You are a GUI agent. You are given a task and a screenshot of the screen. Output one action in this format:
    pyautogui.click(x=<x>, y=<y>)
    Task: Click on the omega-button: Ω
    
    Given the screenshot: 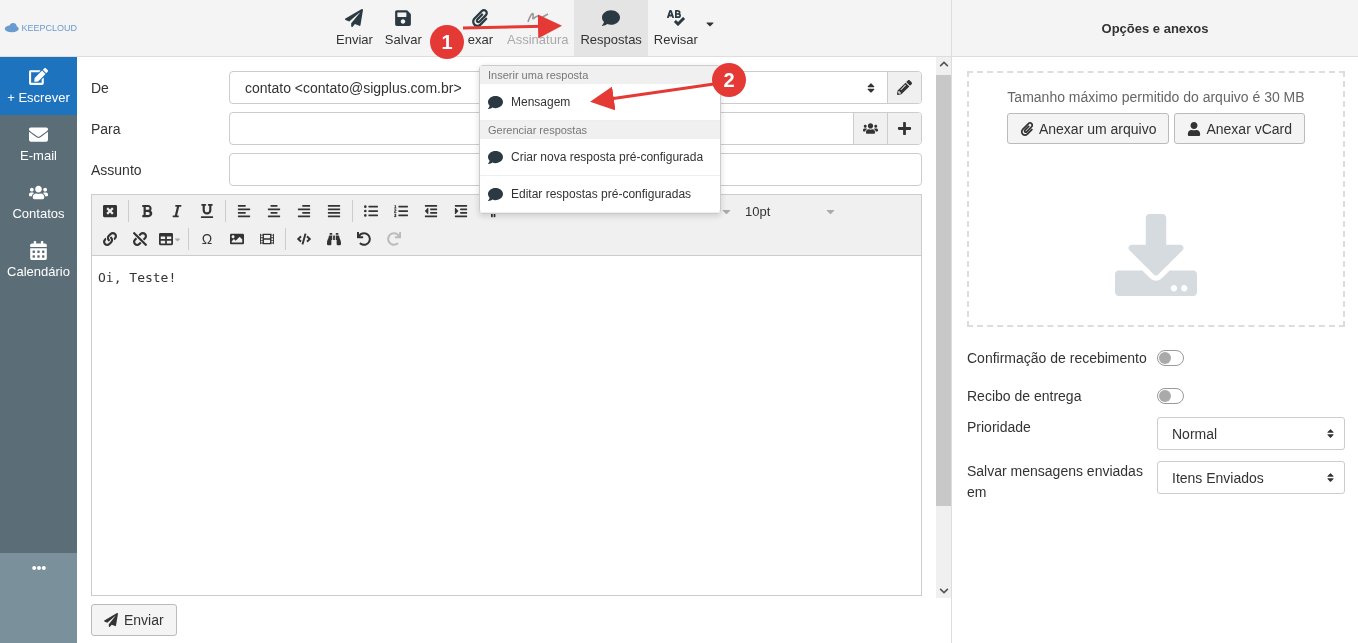 What is the action you would take?
    pyautogui.click(x=207, y=239)
    